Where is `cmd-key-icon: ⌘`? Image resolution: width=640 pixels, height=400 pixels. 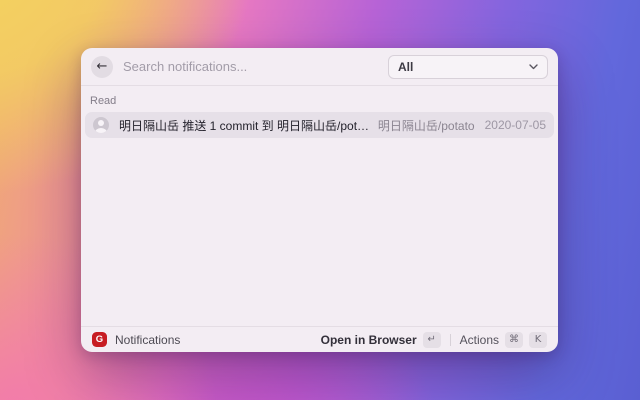
cmd-key-icon: ⌘ is located at coordinates (514, 339).